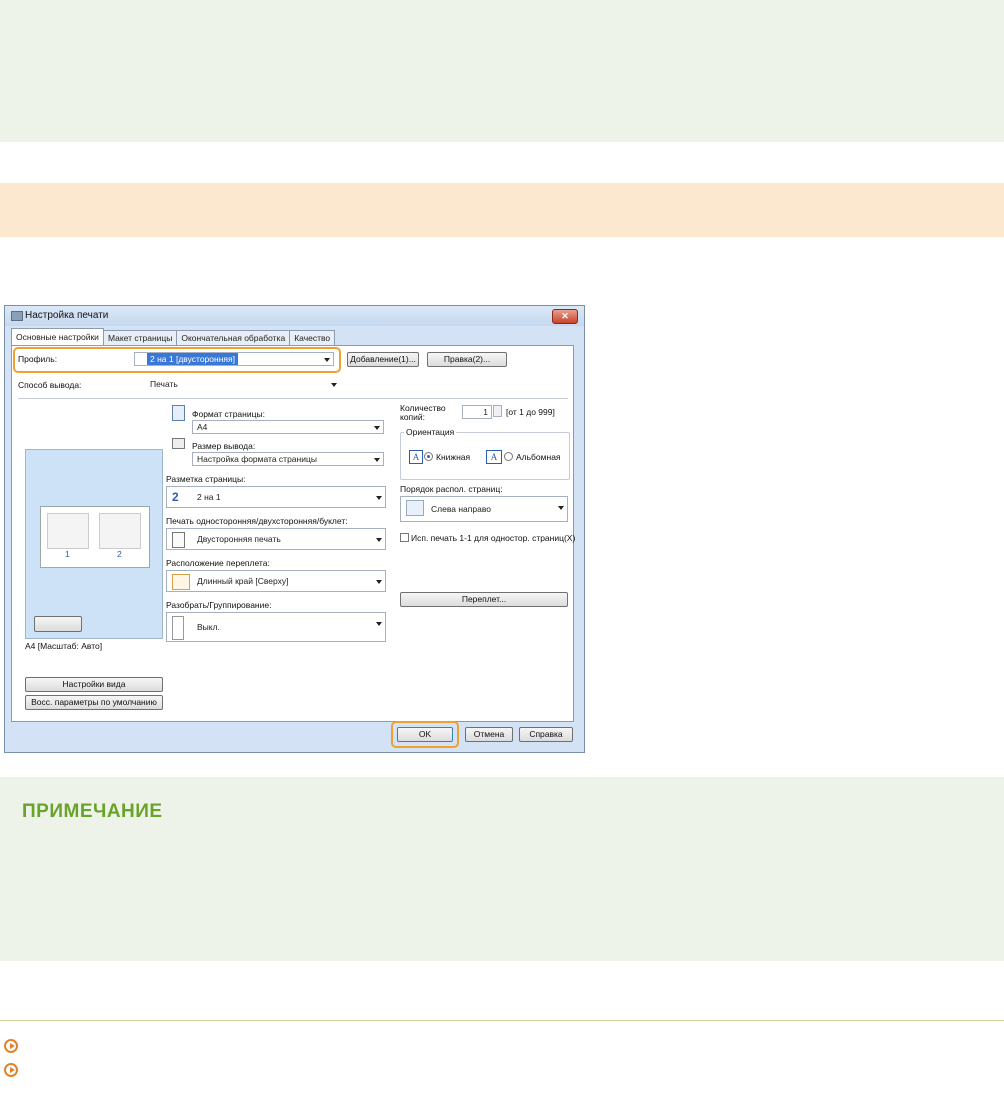  What do you see at coordinates (202, 427) in the screenshot?
I see `page-size-value: A4` at bounding box center [202, 427].